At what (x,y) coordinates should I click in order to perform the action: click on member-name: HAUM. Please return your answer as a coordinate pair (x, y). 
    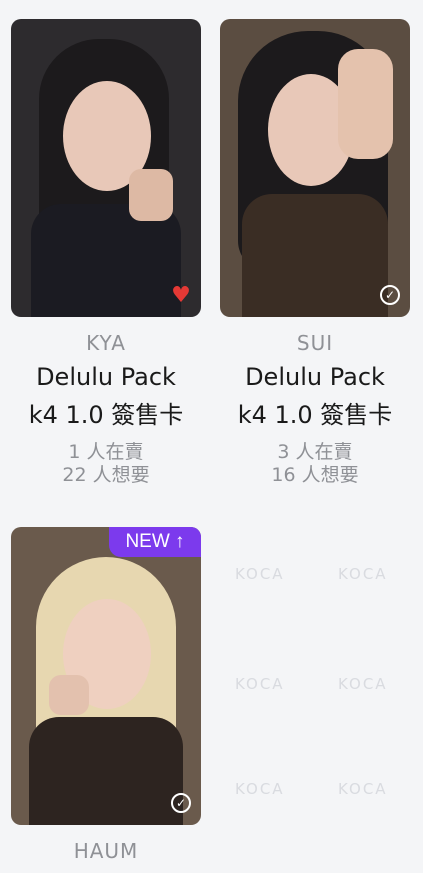
    Looking at the image, I should click on (106, 851).